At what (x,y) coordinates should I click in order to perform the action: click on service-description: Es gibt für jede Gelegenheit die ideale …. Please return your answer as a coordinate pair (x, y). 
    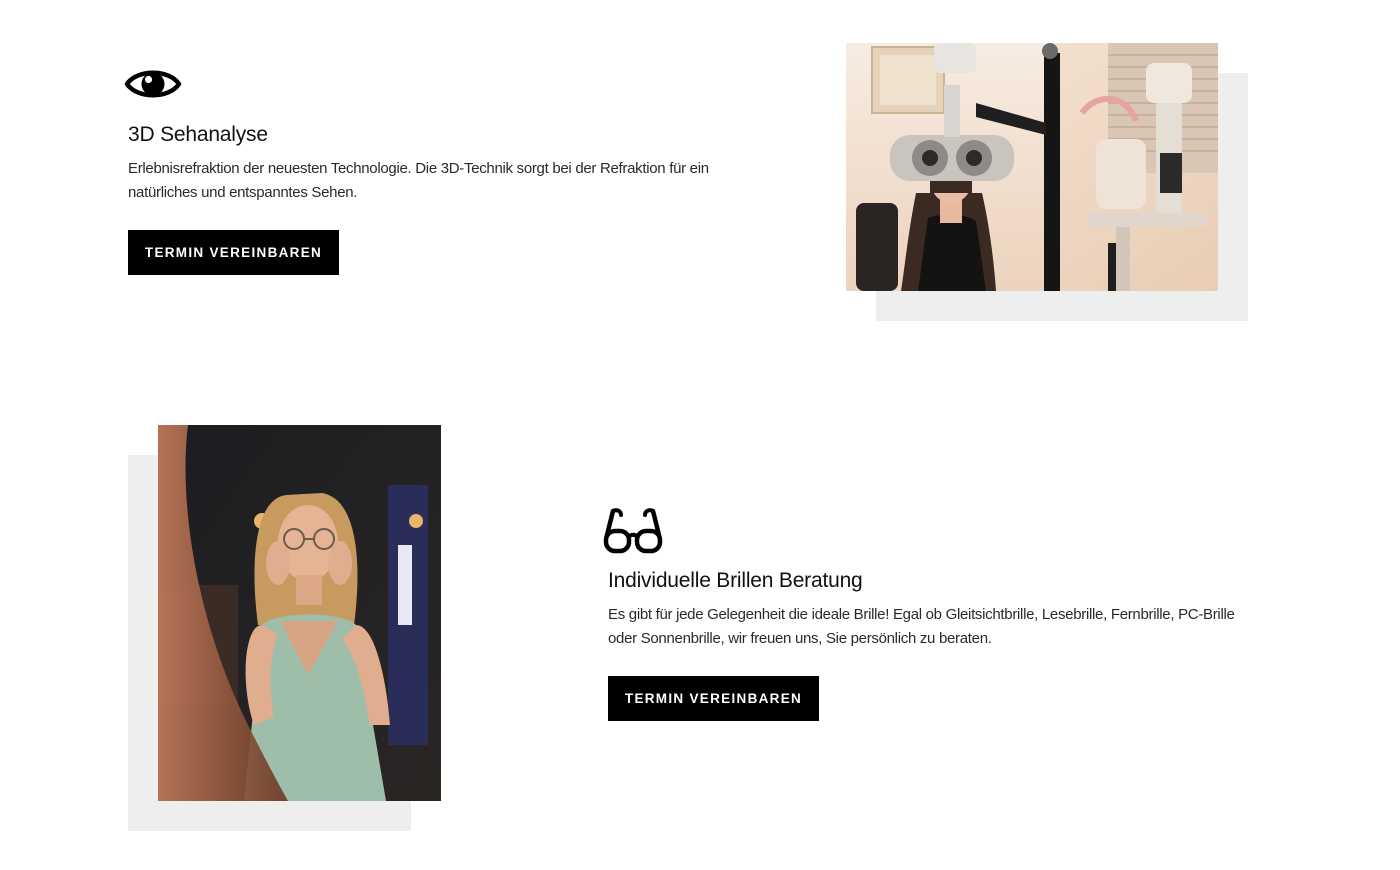
    Looking at the image, I should click on (921, 626).